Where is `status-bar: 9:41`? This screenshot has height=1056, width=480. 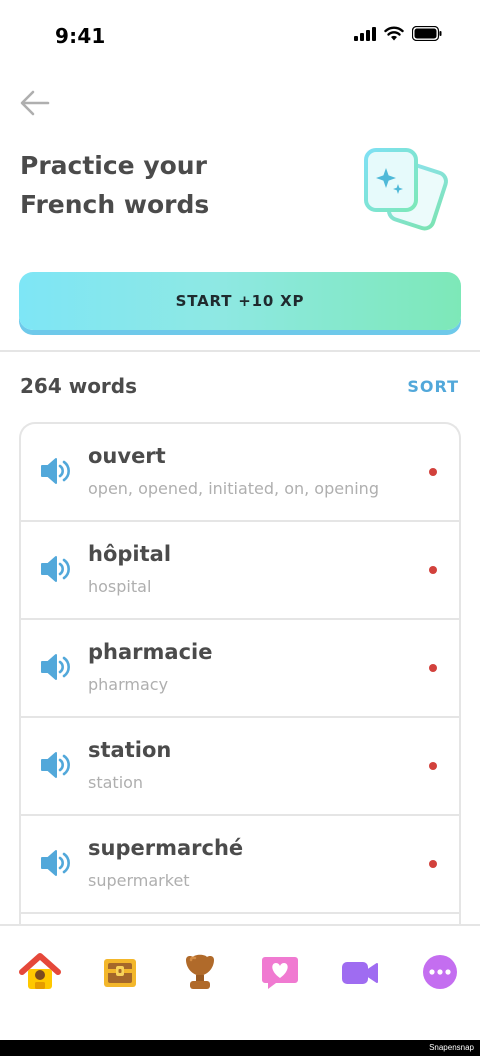 status-bar: 9:41 is located at coordinates (240, 36).